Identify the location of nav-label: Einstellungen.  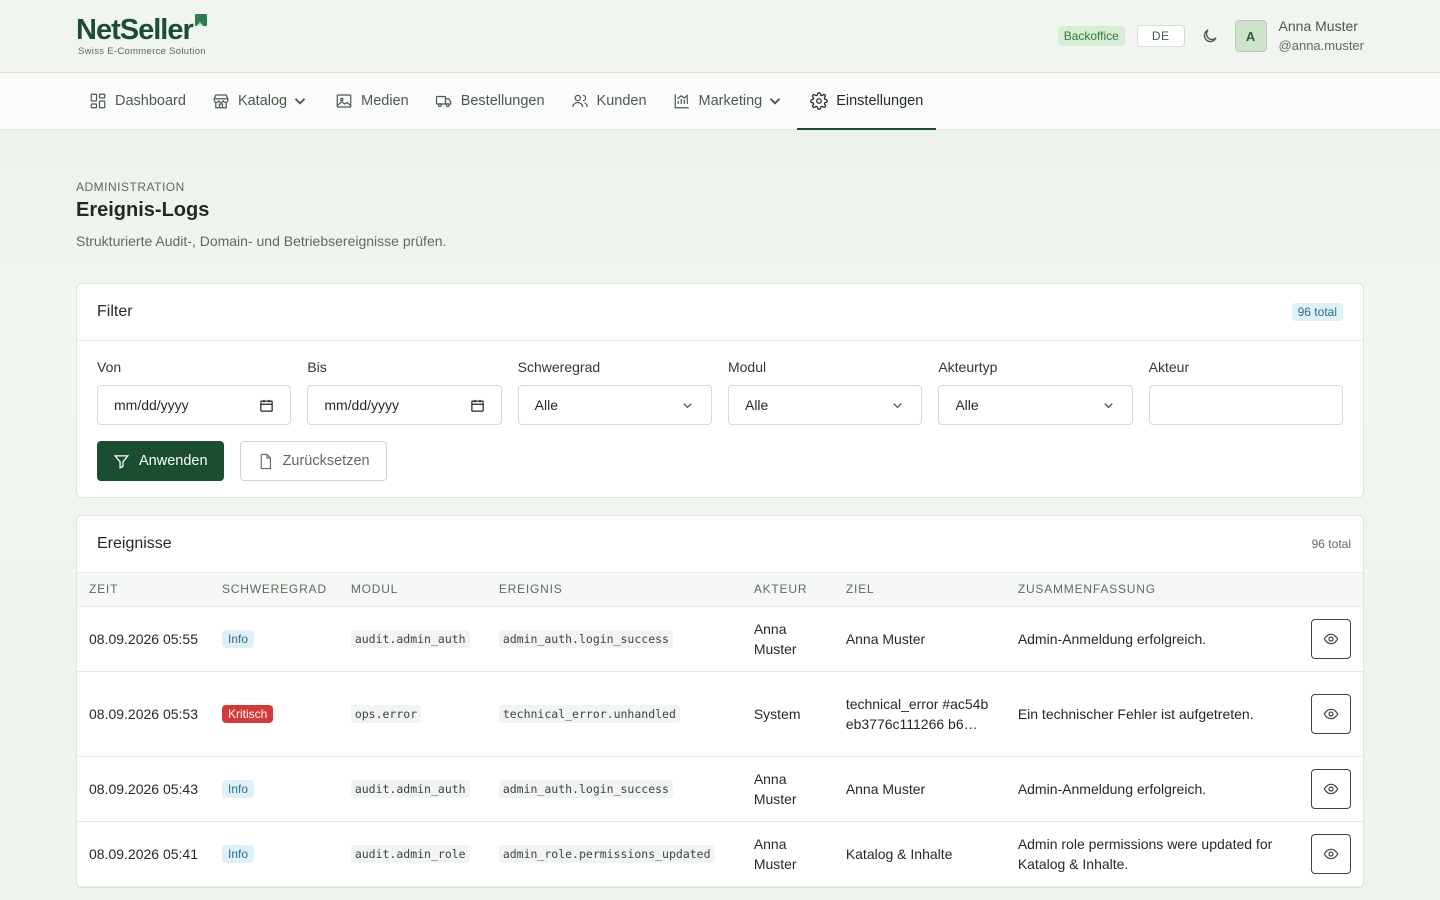
(880, 101).